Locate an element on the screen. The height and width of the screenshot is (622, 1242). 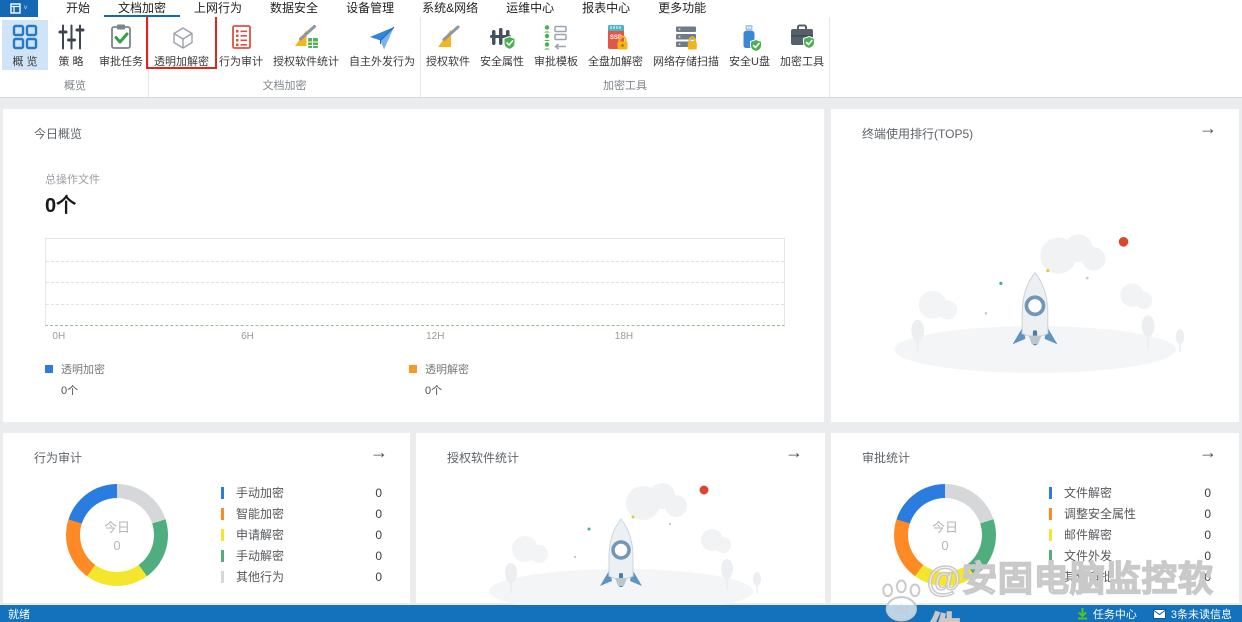
tab-ops-center: 运维中心 is located at coordinates (530, 8).